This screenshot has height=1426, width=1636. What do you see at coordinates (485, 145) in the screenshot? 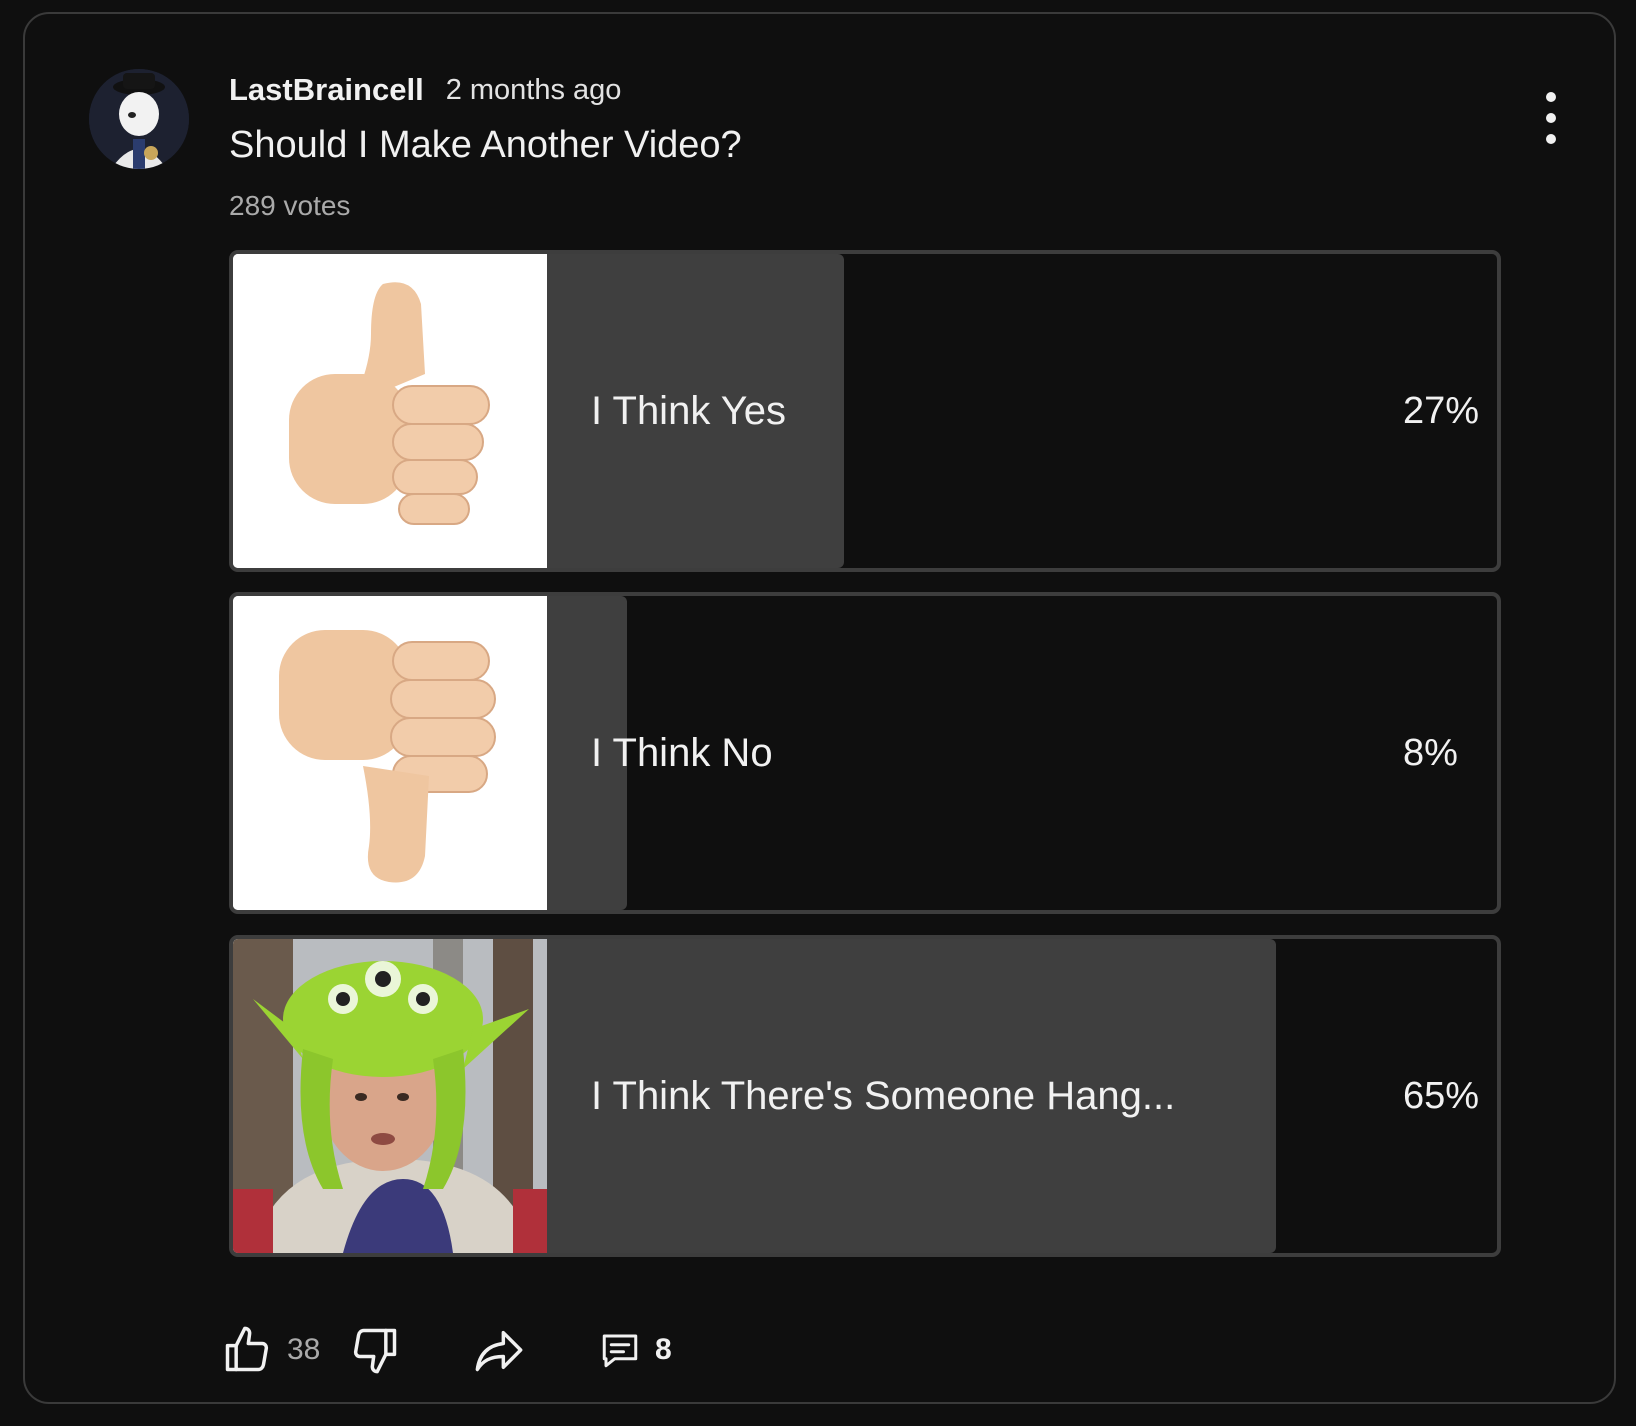
I see `post-title: Should I Make Another Video?` at bounding box center [485, 145].